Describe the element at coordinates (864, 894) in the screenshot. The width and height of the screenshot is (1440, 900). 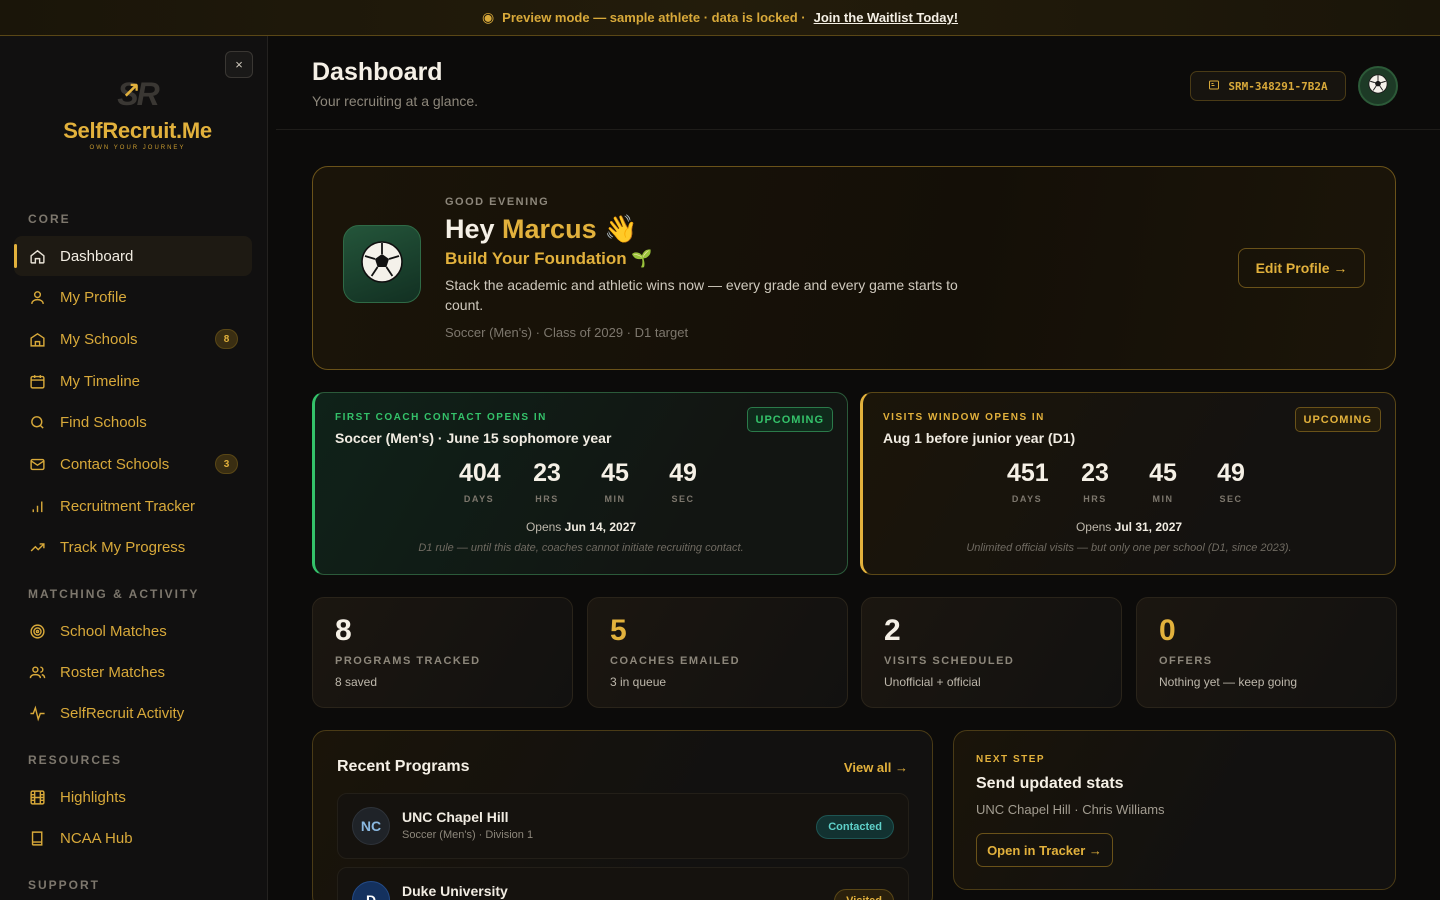
I see `status-badge: Visited` at that location.